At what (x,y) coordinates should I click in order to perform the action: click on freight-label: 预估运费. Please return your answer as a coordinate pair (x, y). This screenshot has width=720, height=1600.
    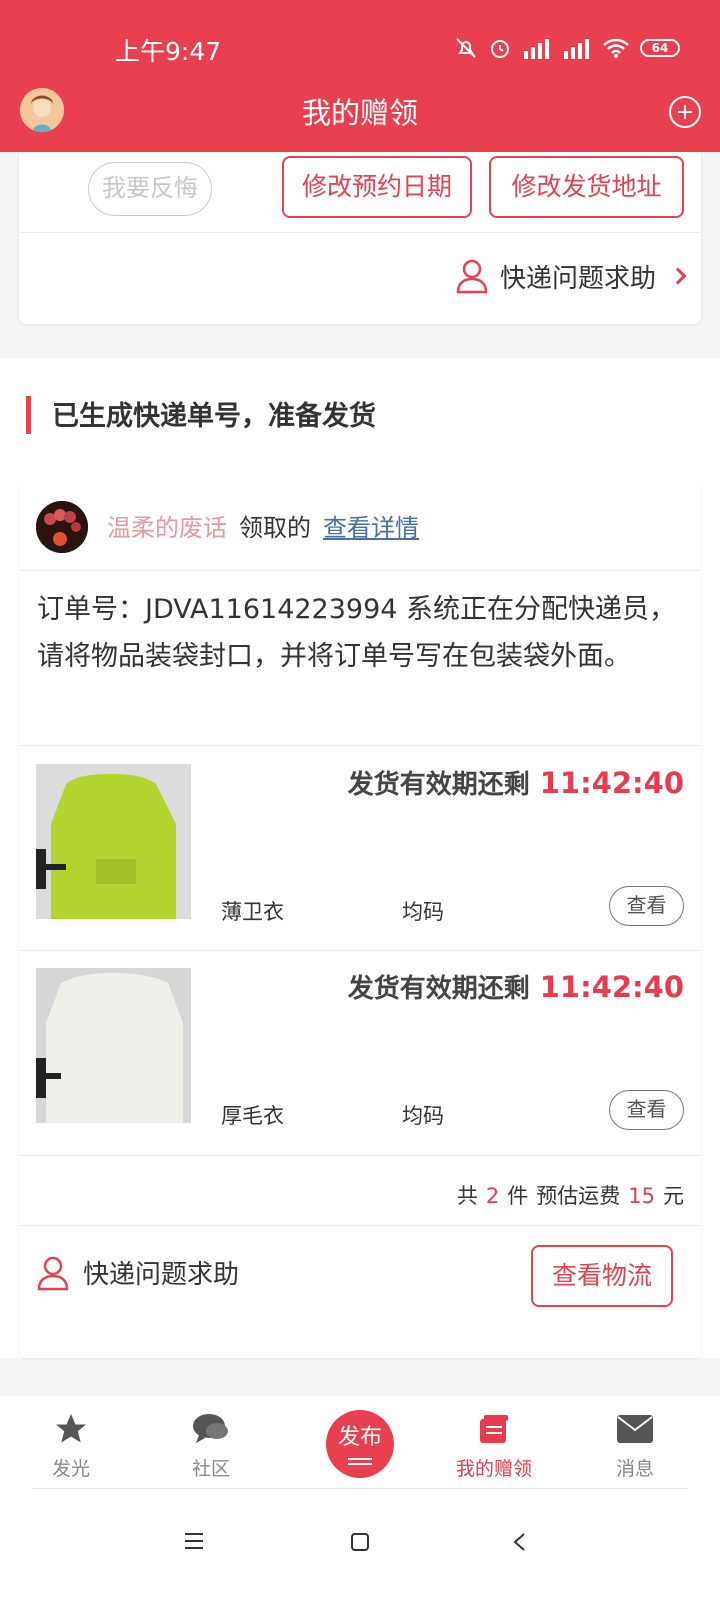
    Looking at the image, I should click on (578, 1196).